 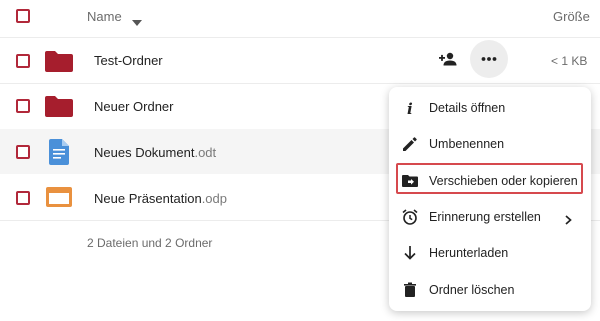 I want to click on presentation-icon, so click(x=59, y=200).